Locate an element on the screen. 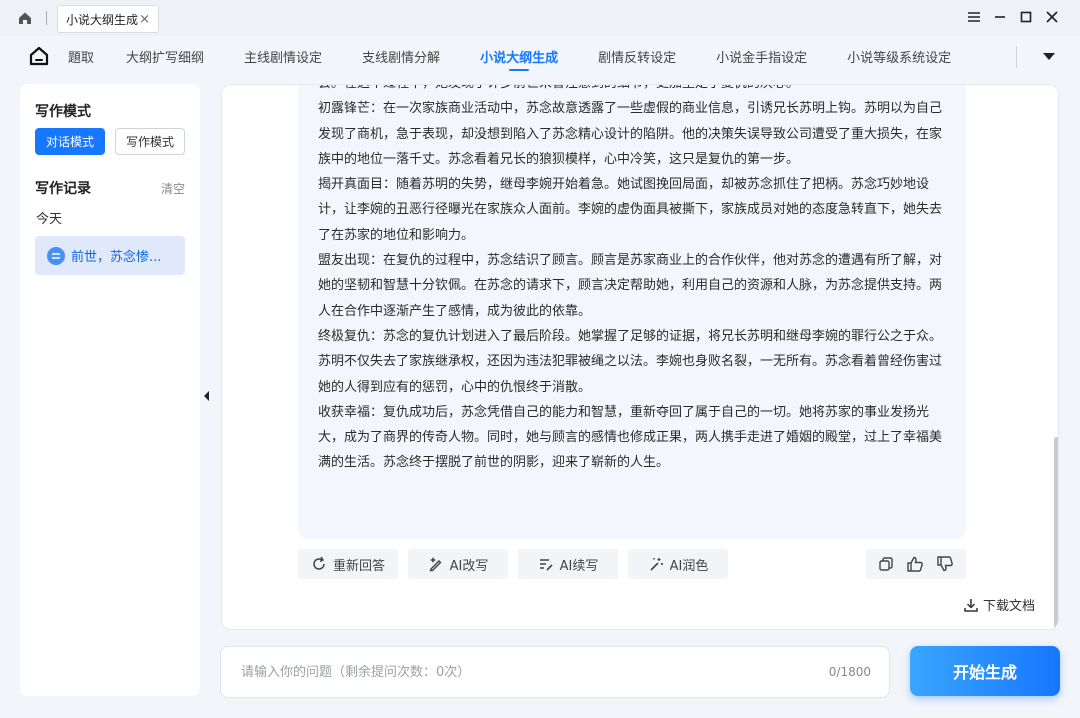  scrollbar is located at coordinates (1056, 533).